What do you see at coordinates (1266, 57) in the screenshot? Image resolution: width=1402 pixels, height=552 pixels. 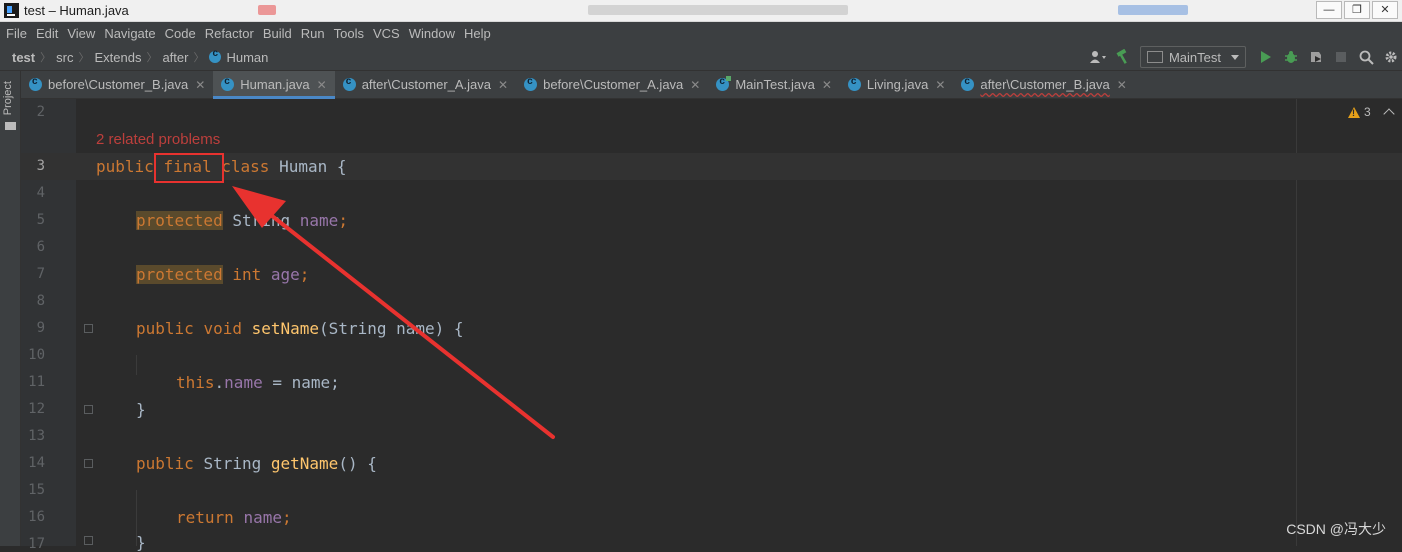 I see `run-icon` at bounding box center [1266, 57].